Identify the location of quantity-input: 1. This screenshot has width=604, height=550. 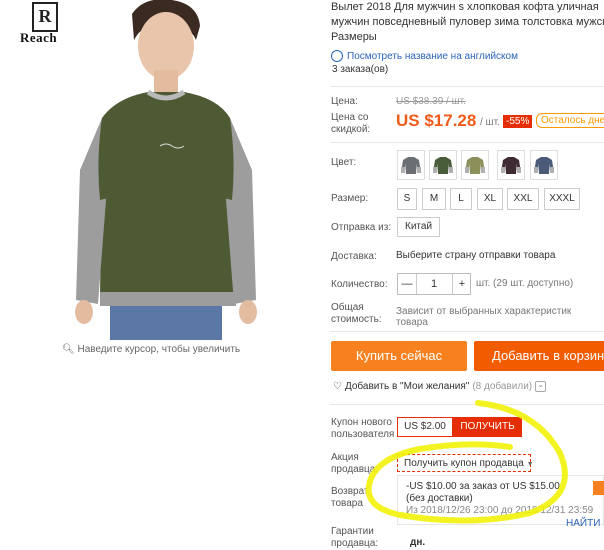
(434, 284).